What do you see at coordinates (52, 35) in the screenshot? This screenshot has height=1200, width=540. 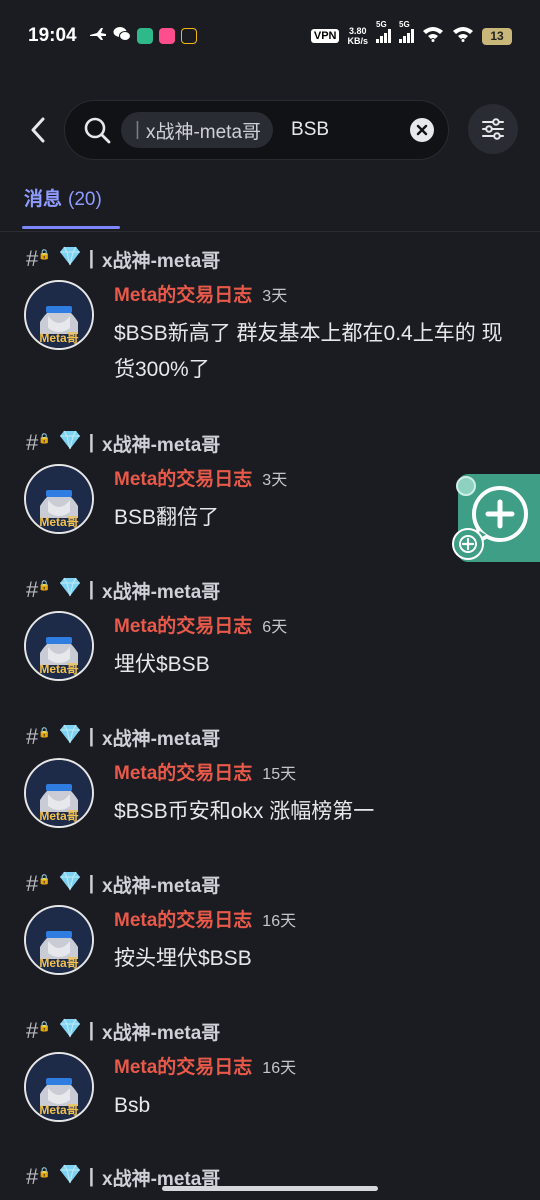 I see `status-time: 19:04` at bounding box center [52, 35].